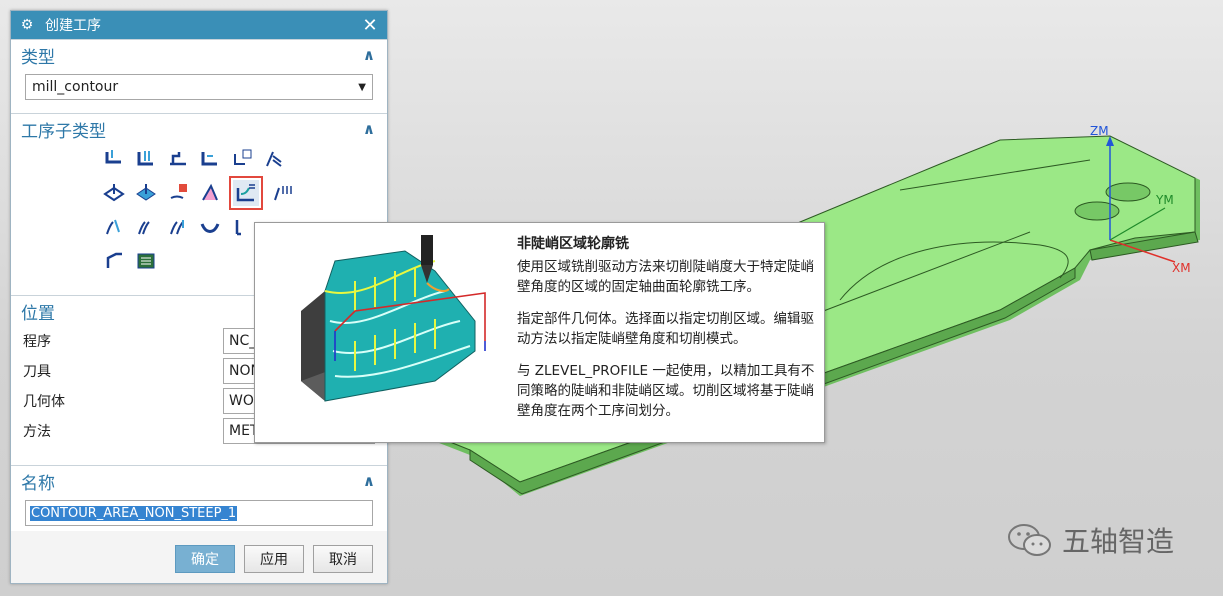 The width and height of the screenshot is (1223, 596). What do you see at coordinates (246, 193) in the screenshot?
I see `contour-area-non-steep-icon` at bounding box center [246, 193].